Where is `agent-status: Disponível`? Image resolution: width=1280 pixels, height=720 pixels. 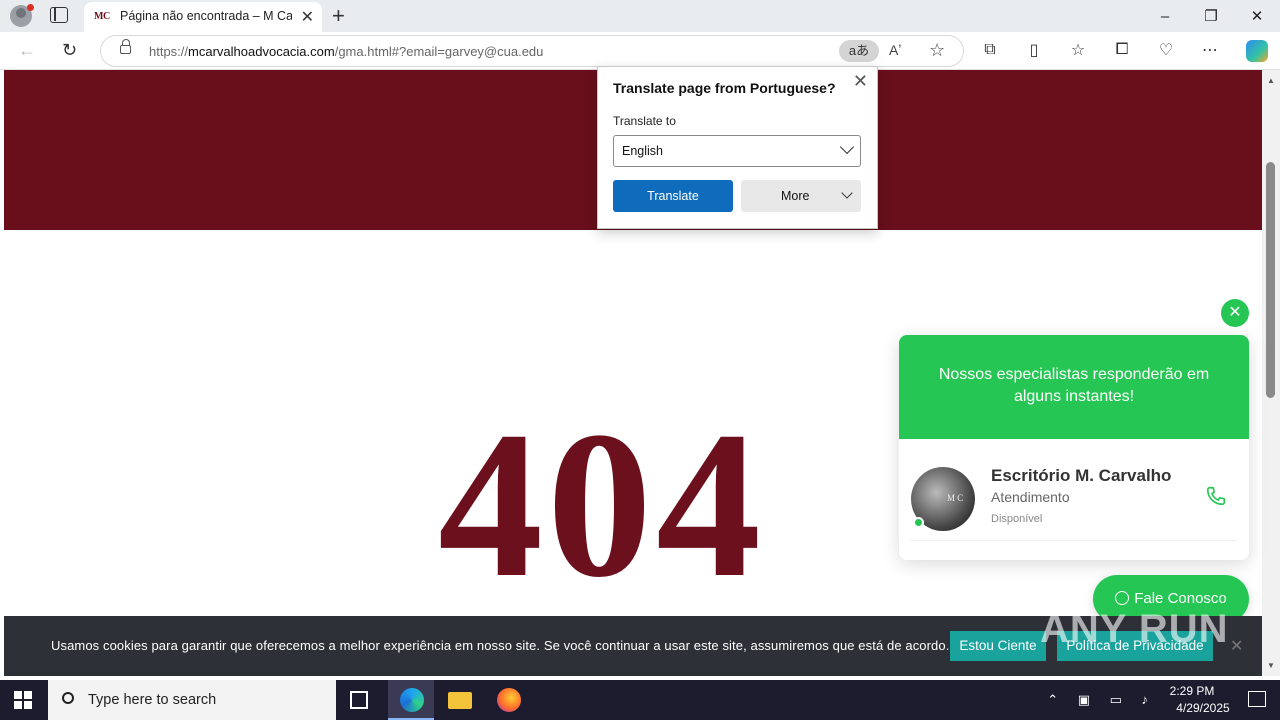
agent-status: Disponível is located at coordinates (1017, 519).